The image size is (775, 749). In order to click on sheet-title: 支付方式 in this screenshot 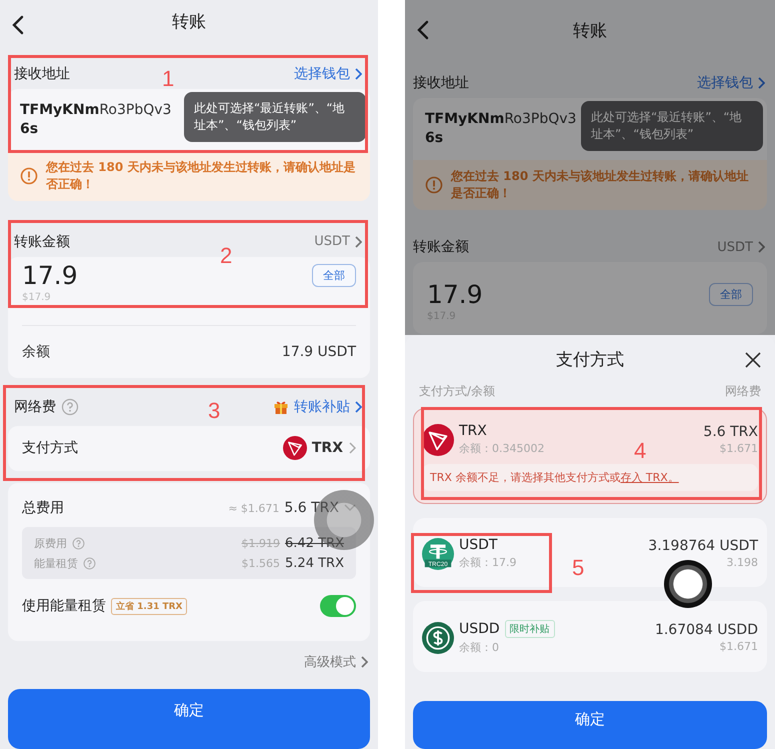, I will do `click(590, 359)`.